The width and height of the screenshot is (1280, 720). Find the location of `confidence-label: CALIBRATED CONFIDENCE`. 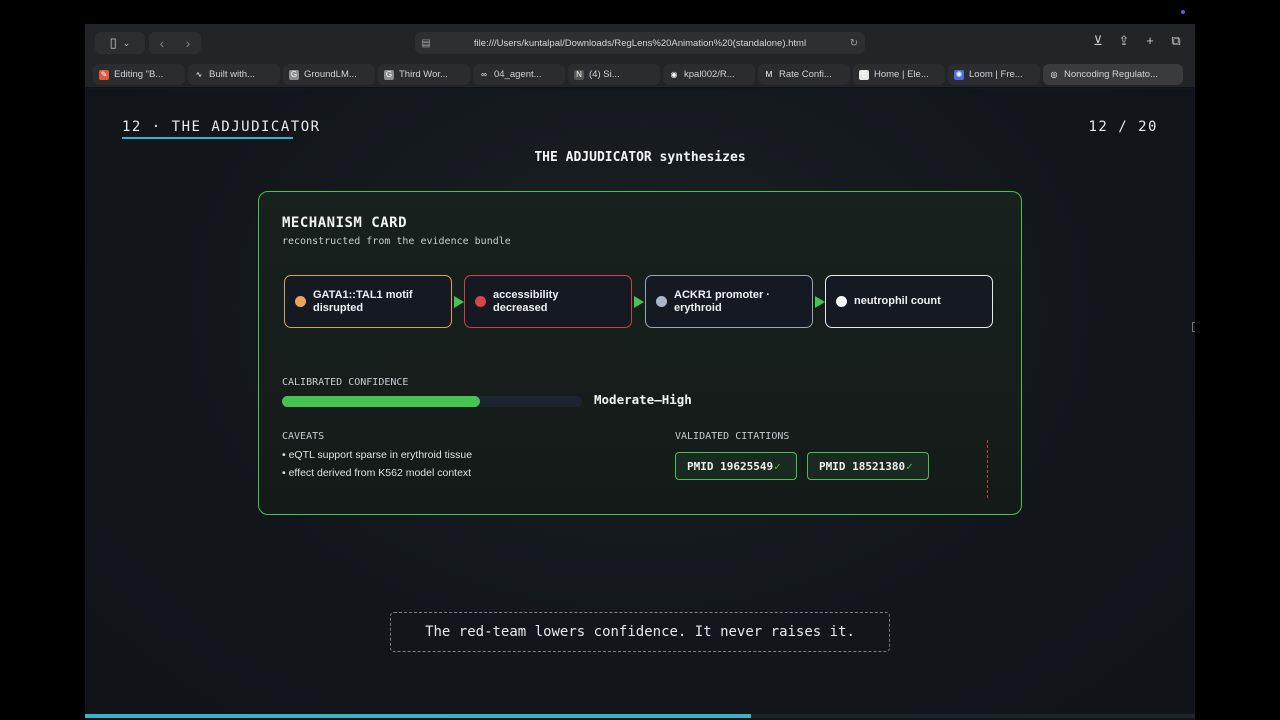

confidence-label: CALIBRATED CONFIDENCE is located at coordinates (345, 382).